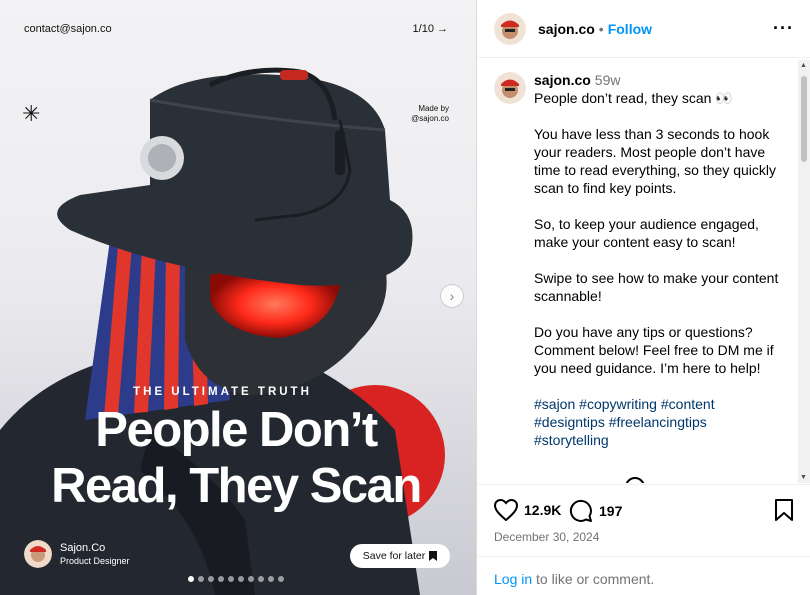  What do you see at coordinates (803, 477) in the screenshot?
I see `scroll-down-icon: ▼` at bounding box center [803, 477].